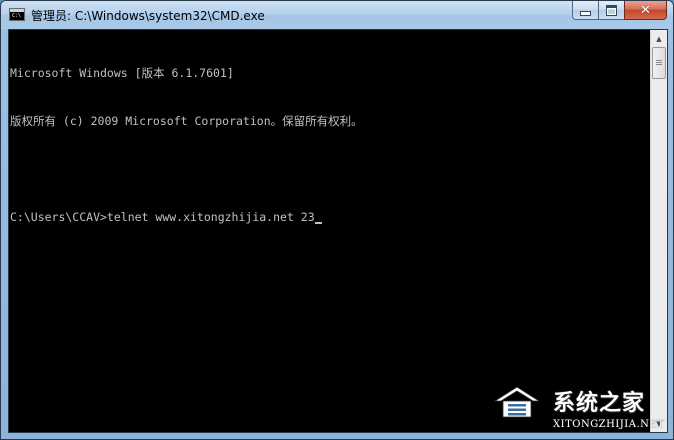 The image size is (674, 440). What do you see at coordinates (17, 14) in the screenshot?
I see `cmd-icon: C:\` at bounding box center [17, 14].